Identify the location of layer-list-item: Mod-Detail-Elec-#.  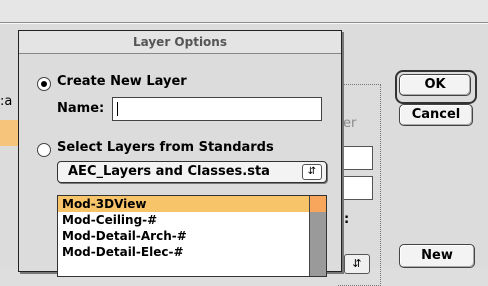
(185, 252).